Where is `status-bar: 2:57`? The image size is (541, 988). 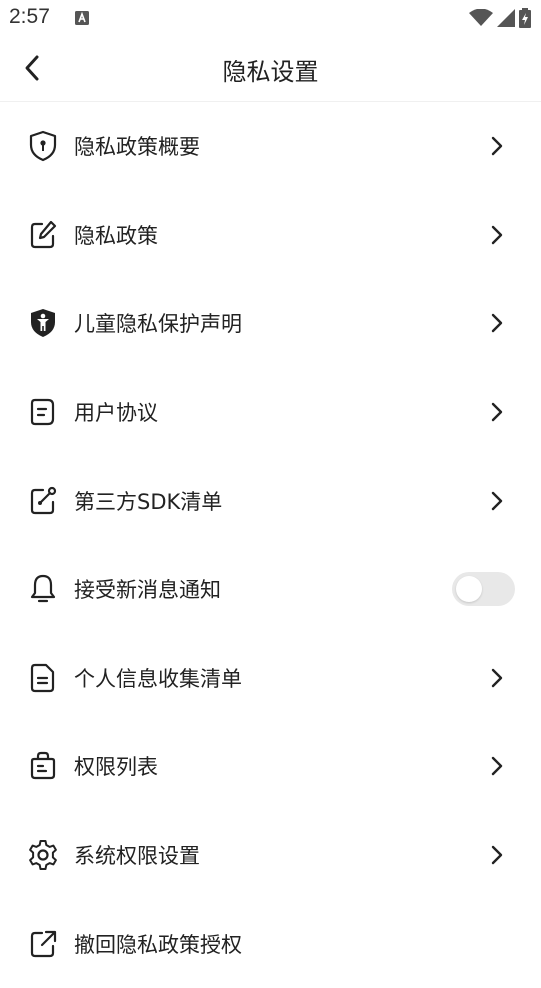
status-bar: 2:57 is located at coordinates (270, 18).